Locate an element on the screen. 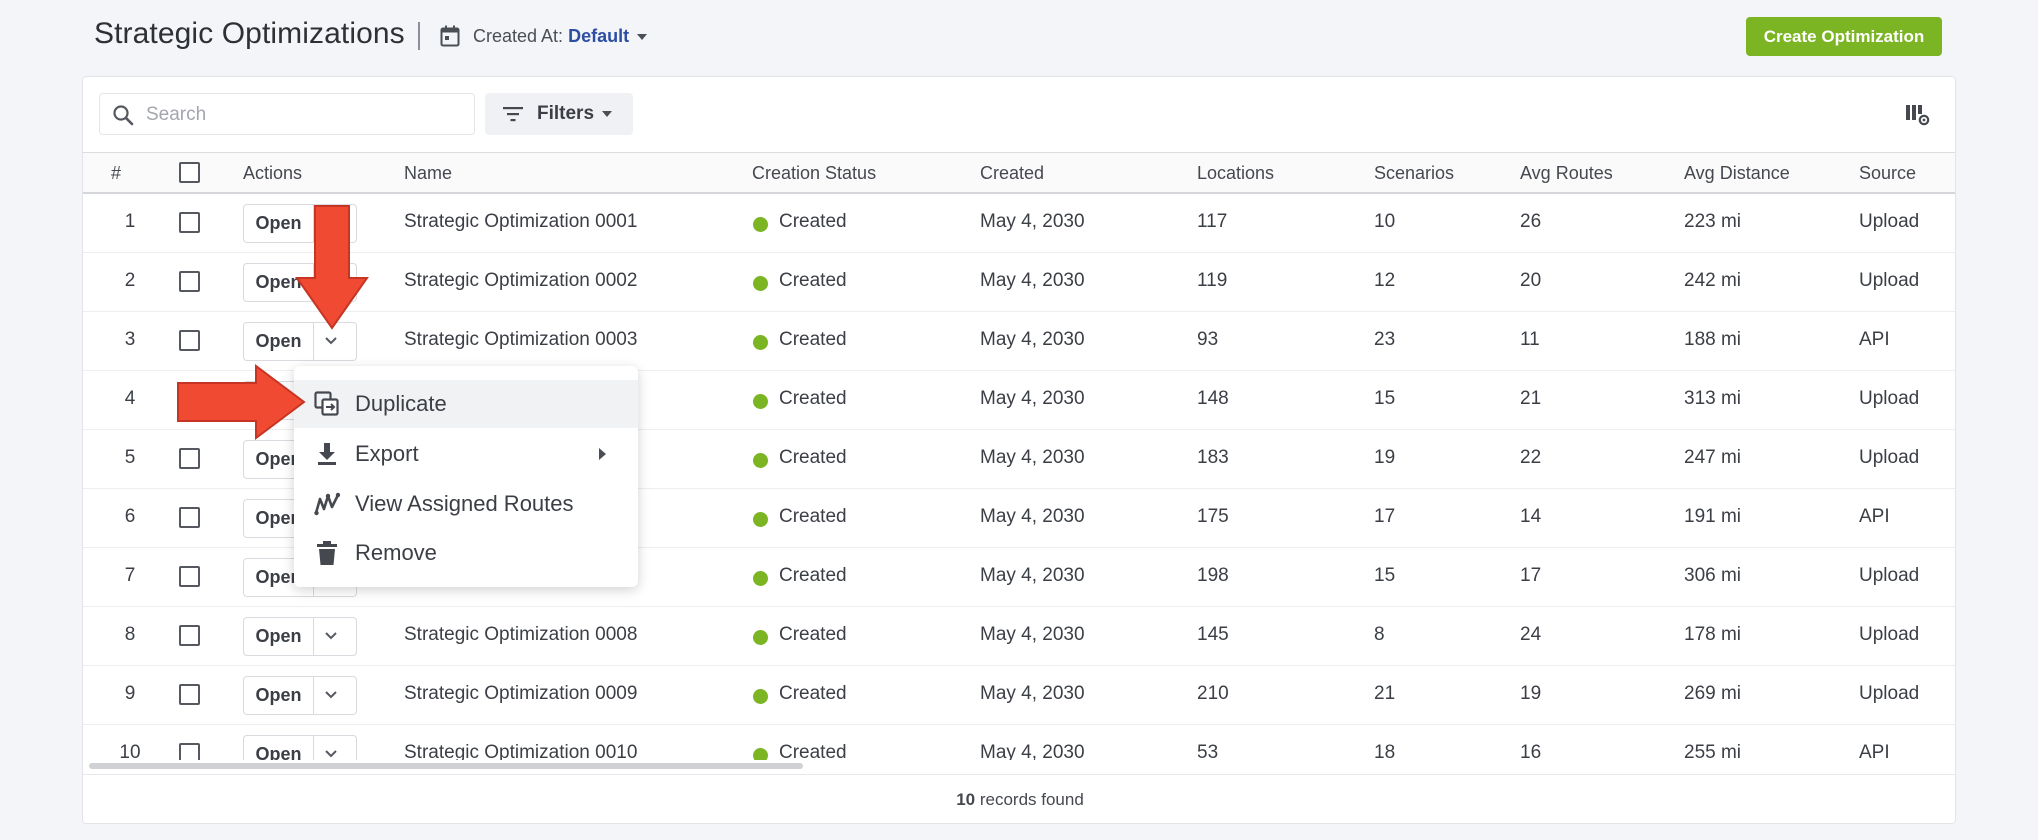 Image resolution: width=2038 pixels, height=840 pixels. row-number: 7 is located at coordinates (130, 575).